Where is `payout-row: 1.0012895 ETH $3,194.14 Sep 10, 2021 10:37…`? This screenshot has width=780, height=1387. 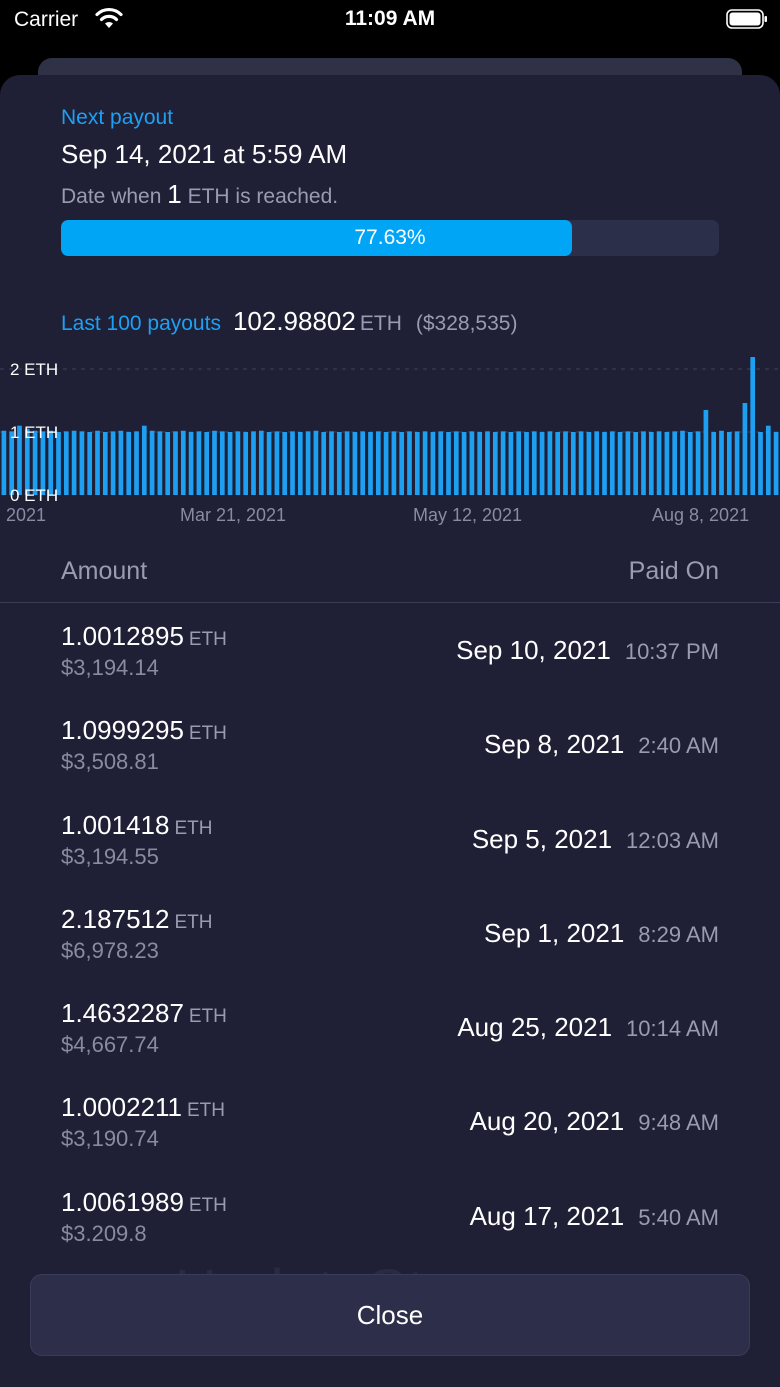
payout-row: 1.0012895 ETH $3,194.14 Sep 10, 2021 10:37… is located at coordinates (390, 650).